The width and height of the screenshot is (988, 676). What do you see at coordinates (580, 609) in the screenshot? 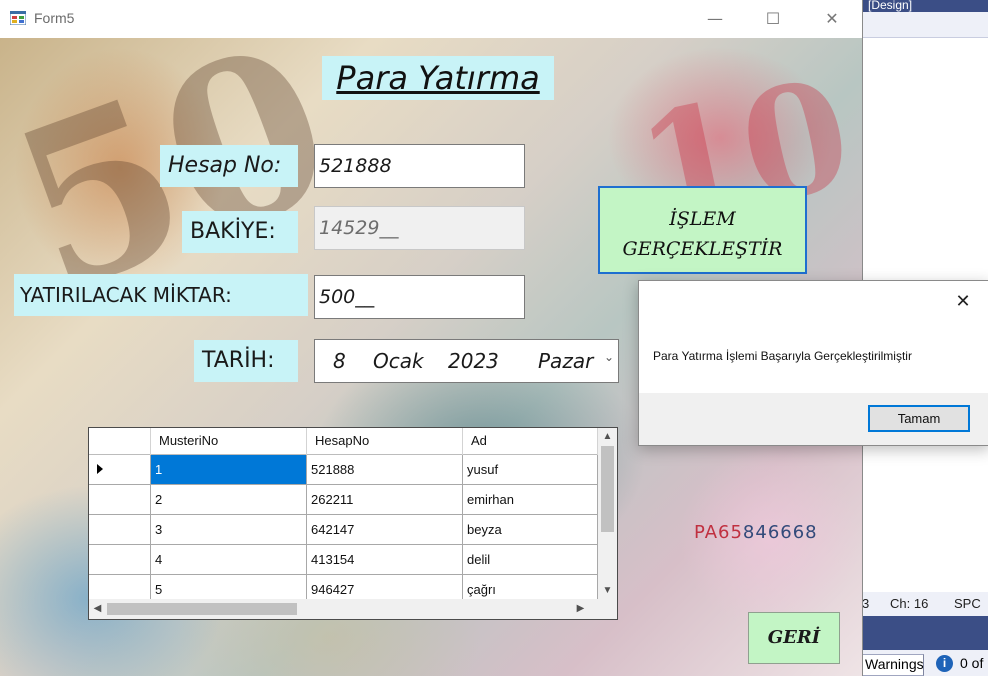
I see `scroll-right-icon: ▶` at bounding box center [580, 609].